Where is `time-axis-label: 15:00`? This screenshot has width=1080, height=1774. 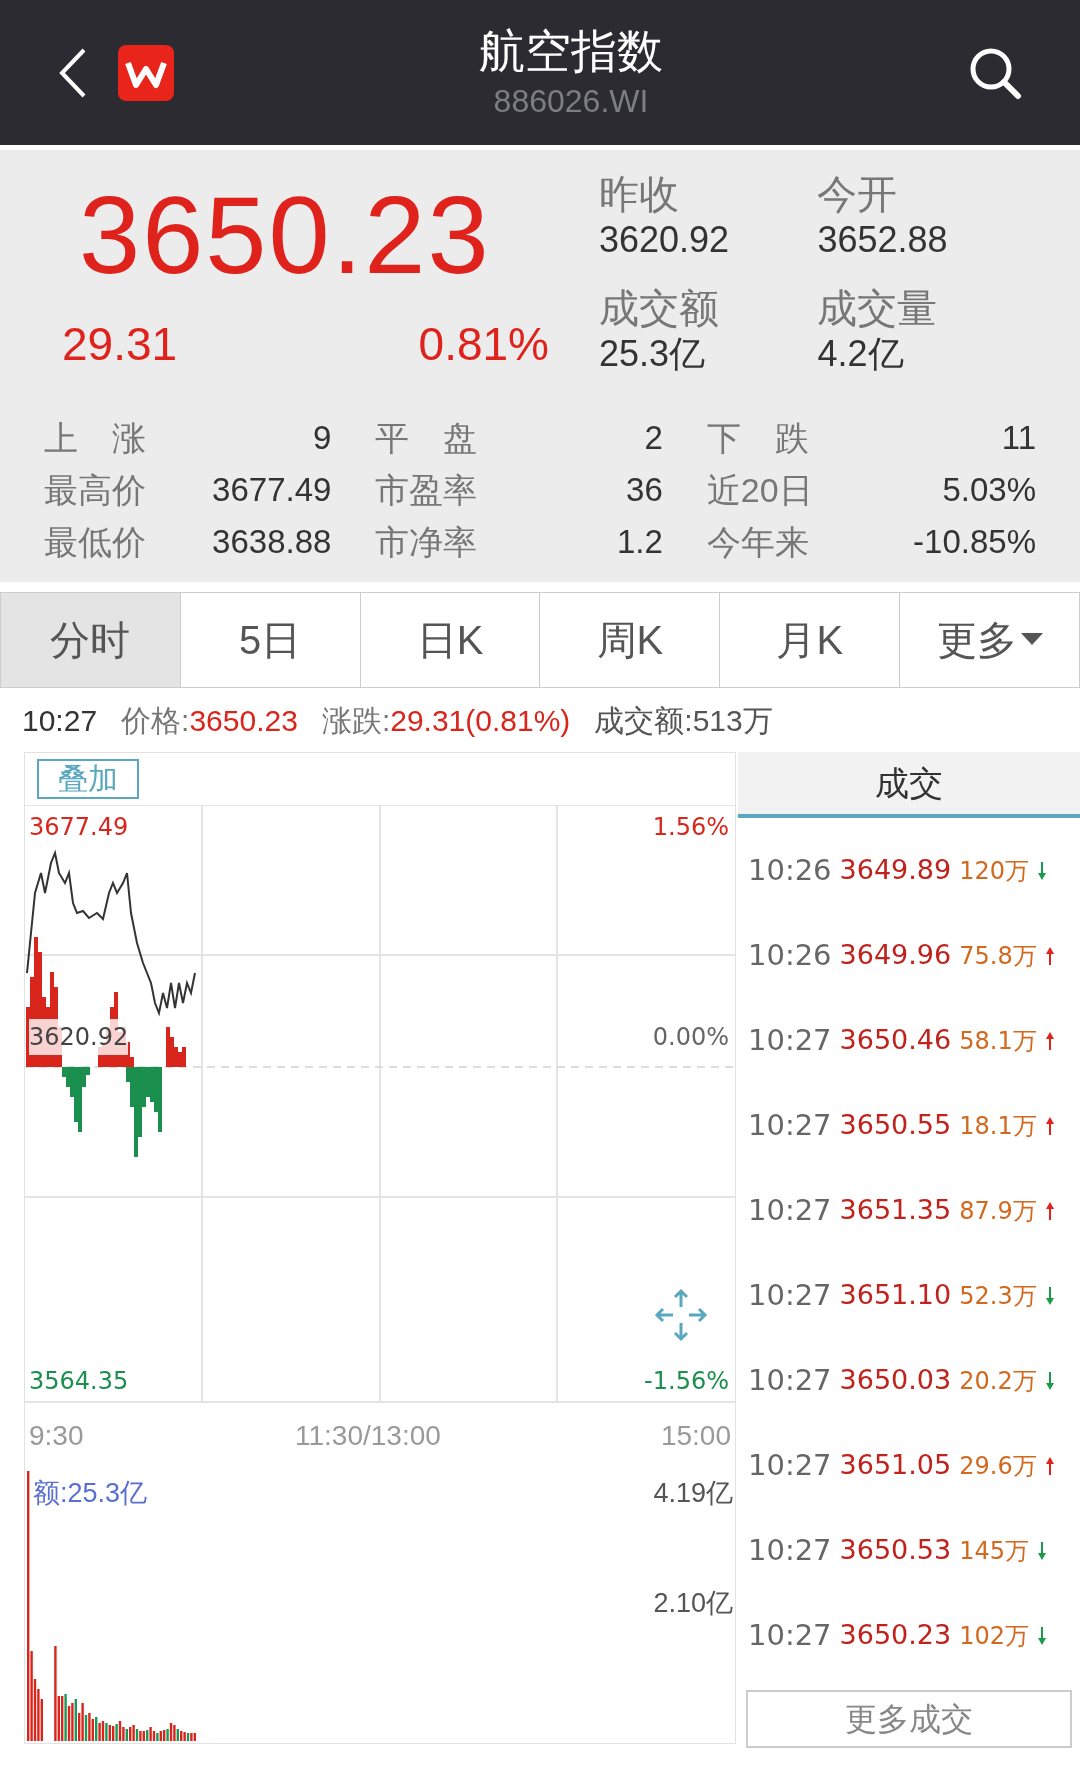
time-axis-label: 15:00 is located at coordinates (695, 1436).